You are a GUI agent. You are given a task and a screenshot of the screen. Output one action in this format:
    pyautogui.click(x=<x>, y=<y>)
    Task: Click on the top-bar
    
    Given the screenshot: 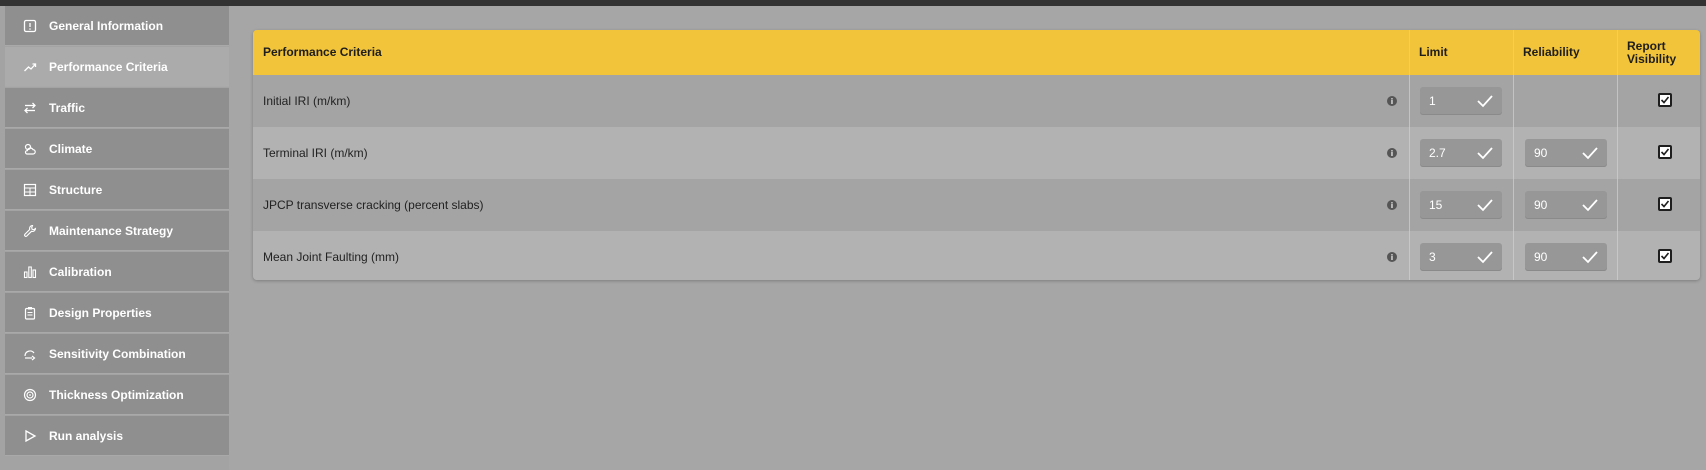 What is the action you would take?
    pyautogui.click(x=853, y=3)
    